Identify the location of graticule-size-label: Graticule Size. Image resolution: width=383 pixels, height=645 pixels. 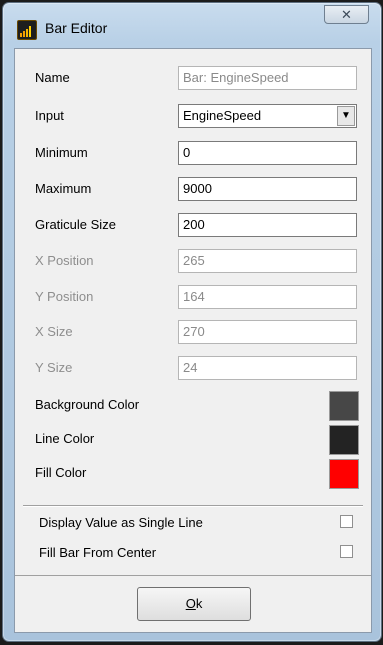
(75, 224).